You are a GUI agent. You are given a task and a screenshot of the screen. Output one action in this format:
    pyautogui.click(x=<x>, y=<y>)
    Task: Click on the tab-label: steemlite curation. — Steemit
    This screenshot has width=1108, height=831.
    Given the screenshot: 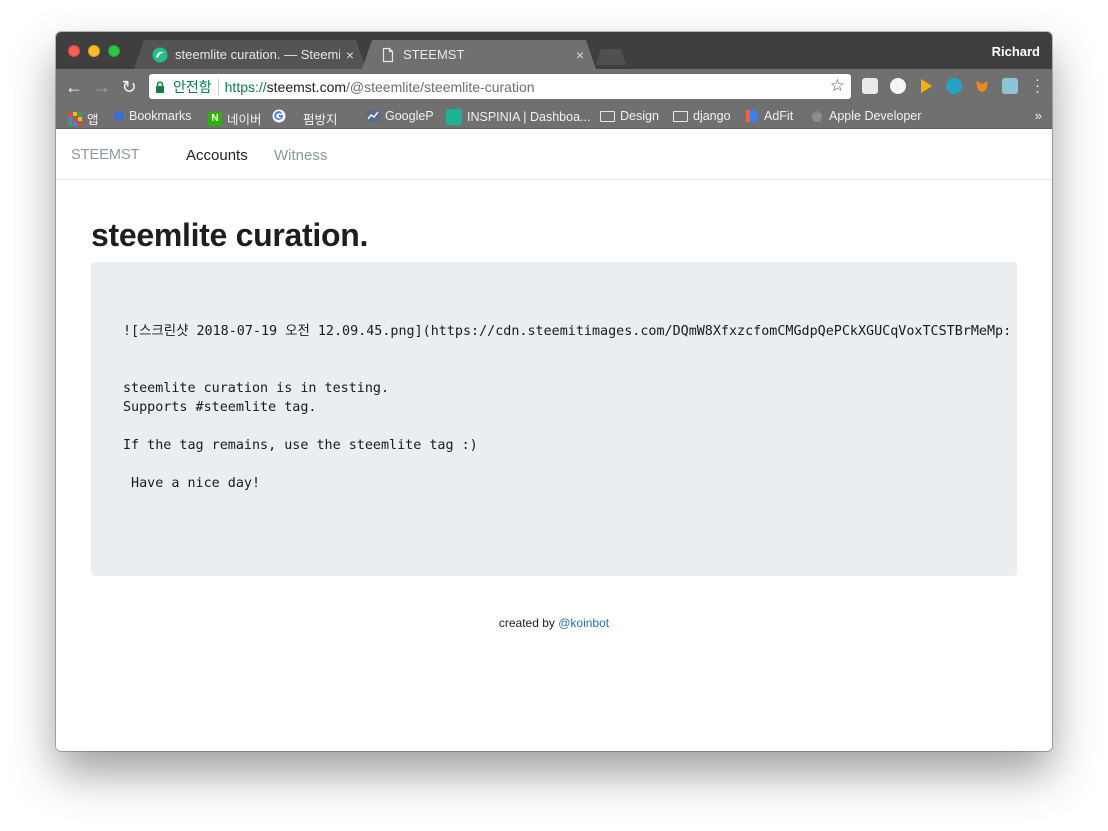 What is the action you would take?
    pyautogui.click(x=257, y=54)
    